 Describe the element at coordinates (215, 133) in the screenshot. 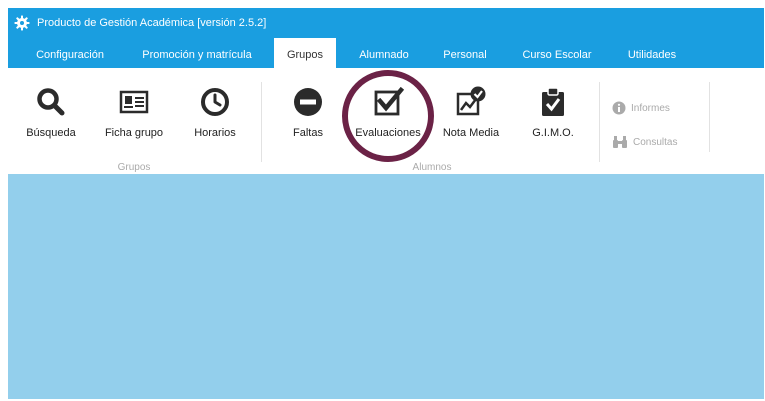

I see `horarios-label: Horarios` at that location.